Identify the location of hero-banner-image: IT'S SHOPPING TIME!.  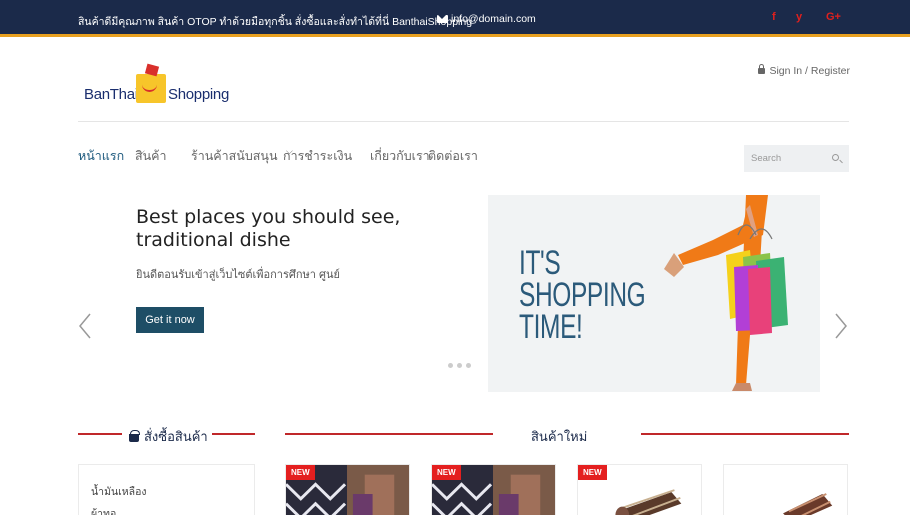
(654, 293).